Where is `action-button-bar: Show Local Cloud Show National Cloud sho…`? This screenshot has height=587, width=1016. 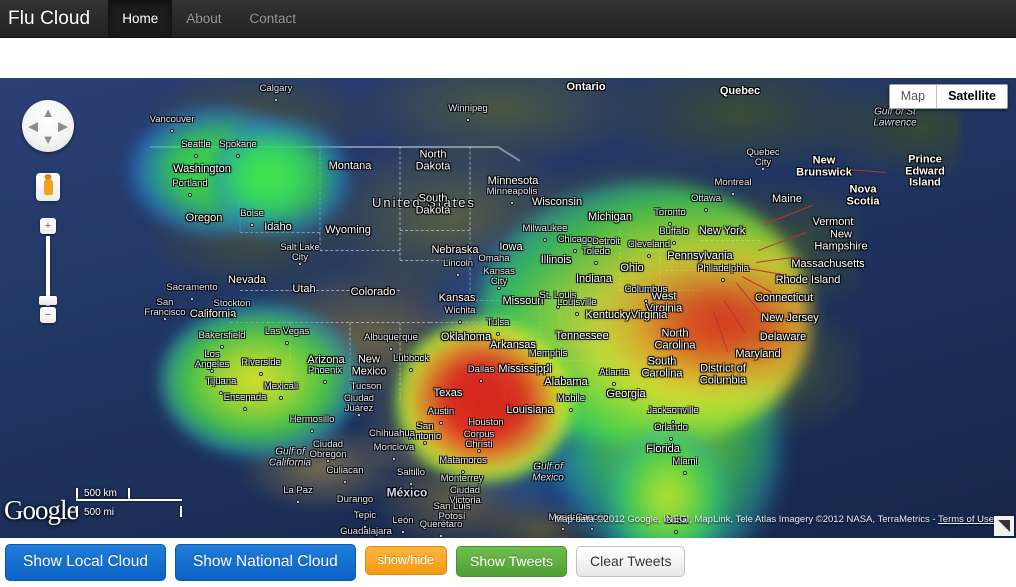
action-button-bar: Show Local Cloud Show National Cloud sho… is located at coordinates (508, 565).